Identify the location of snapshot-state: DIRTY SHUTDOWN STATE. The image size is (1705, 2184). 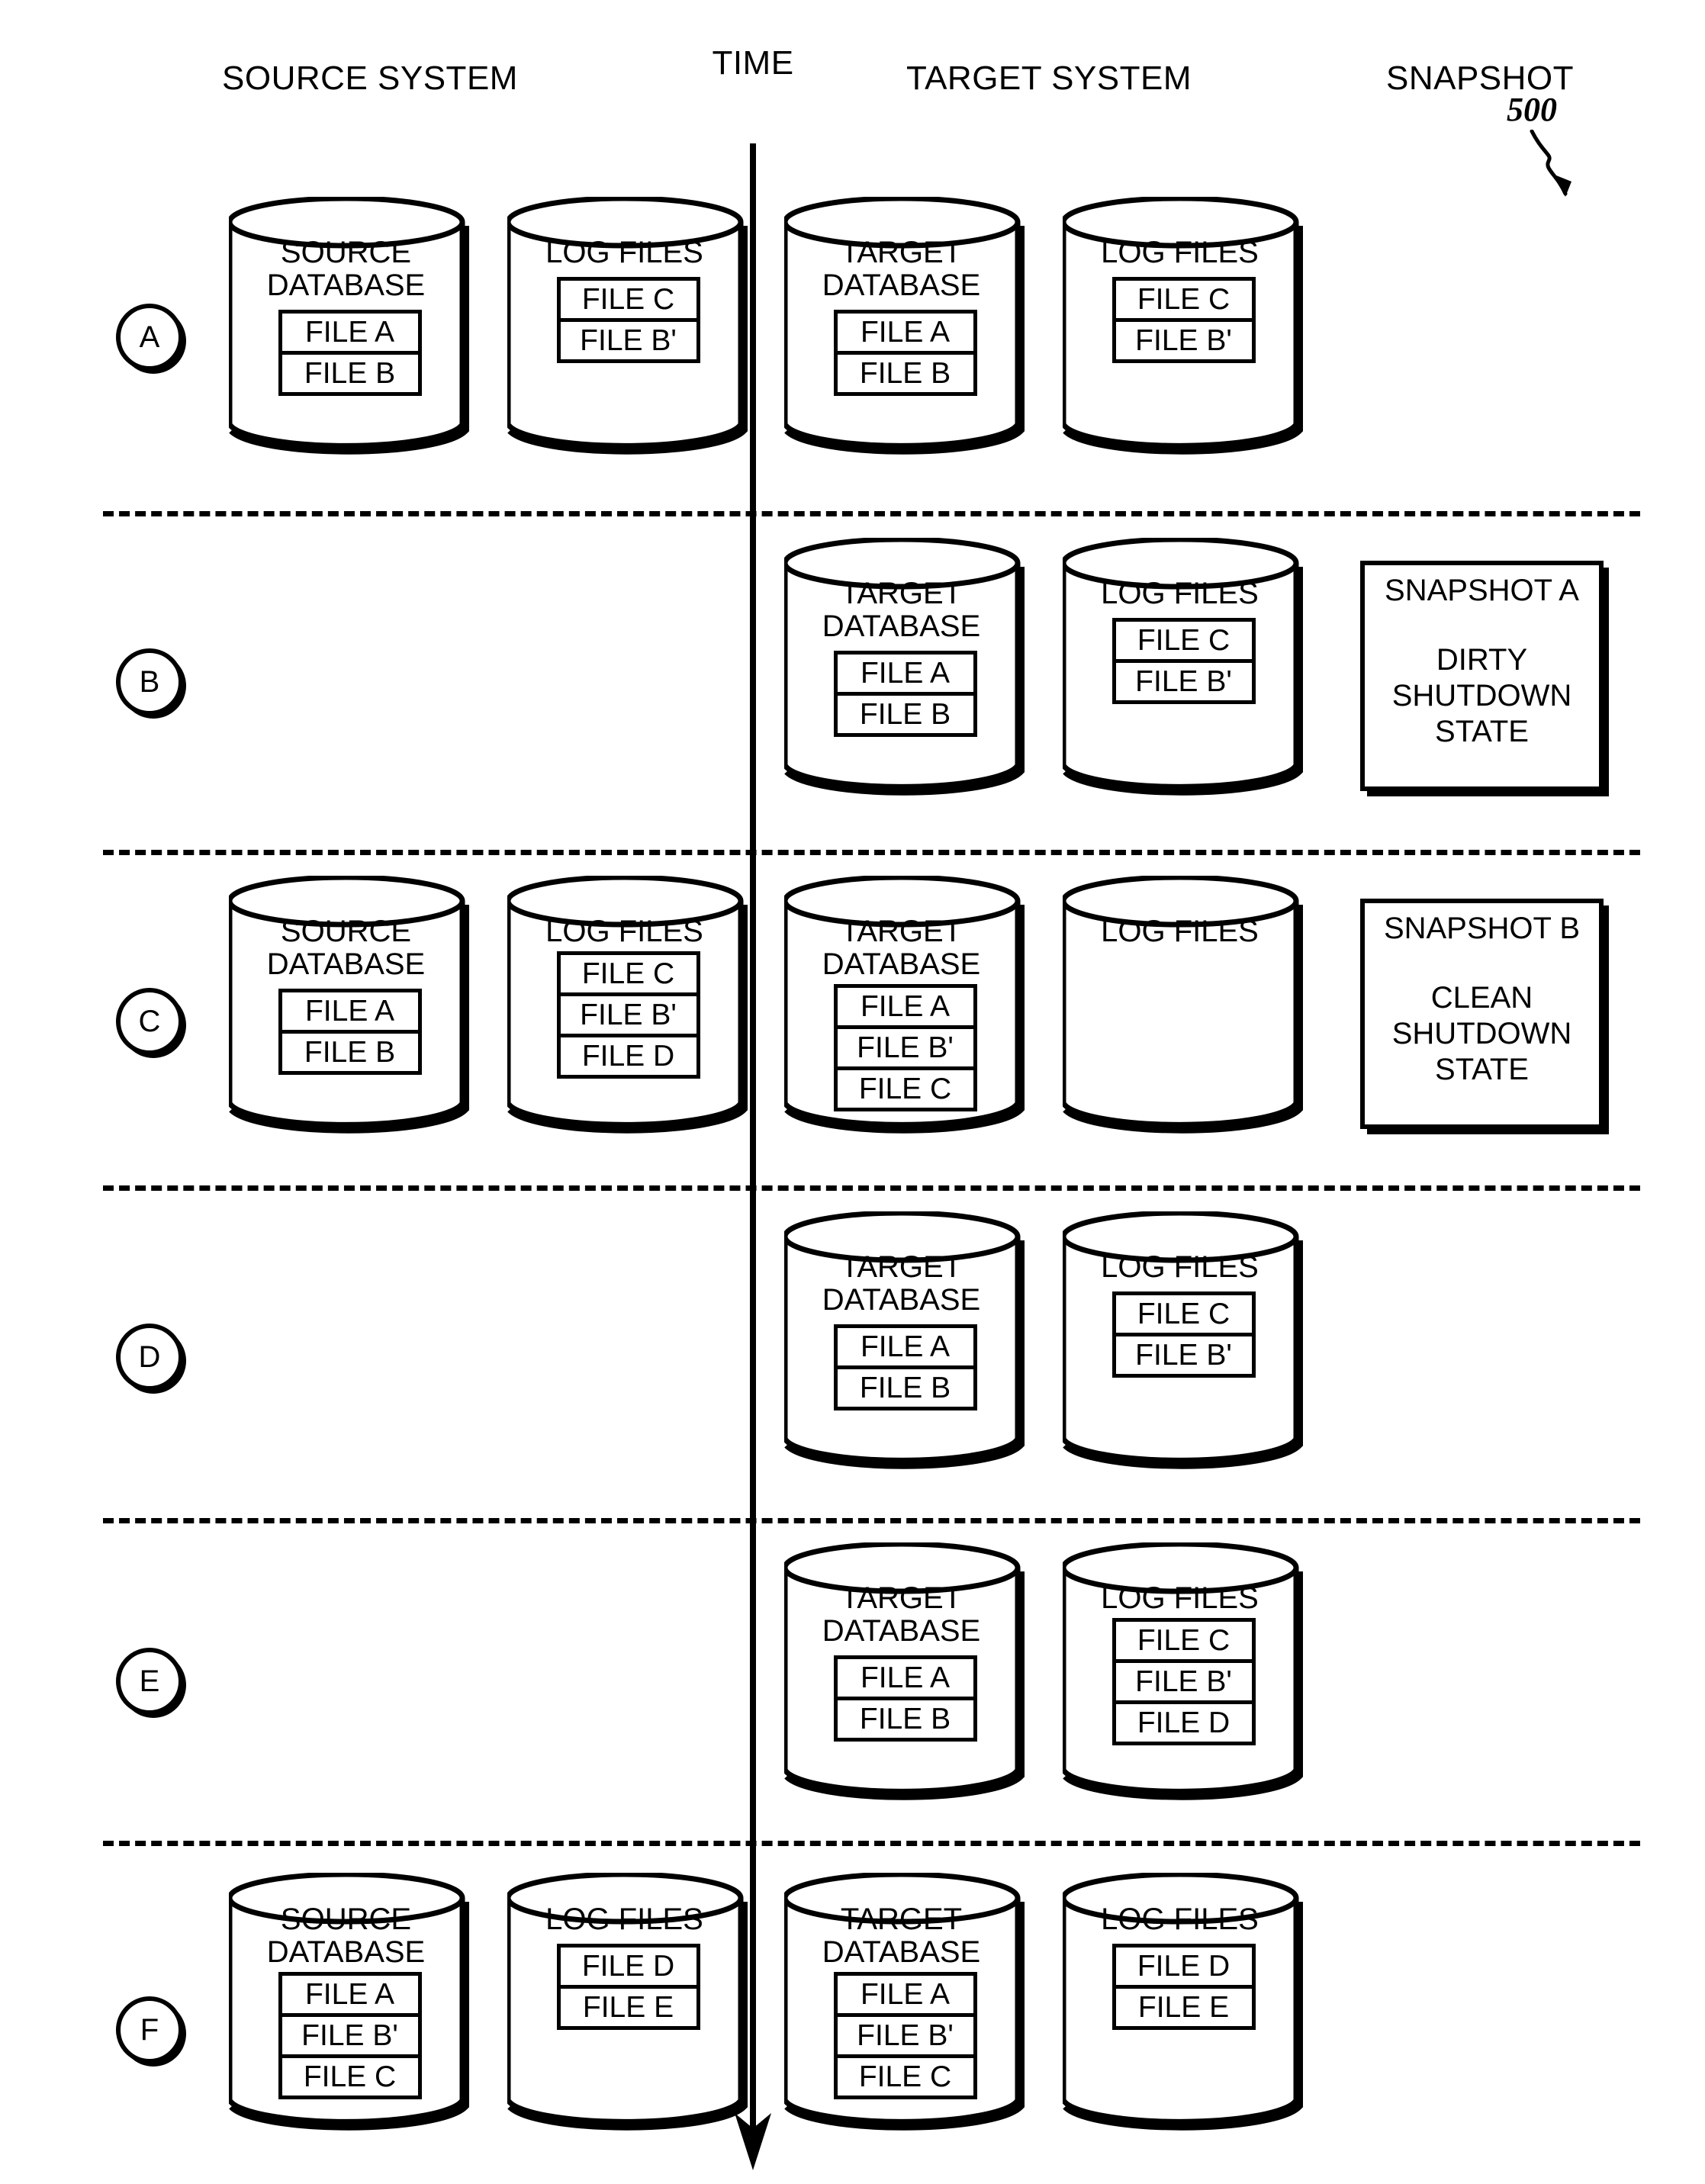
(1481, 695).